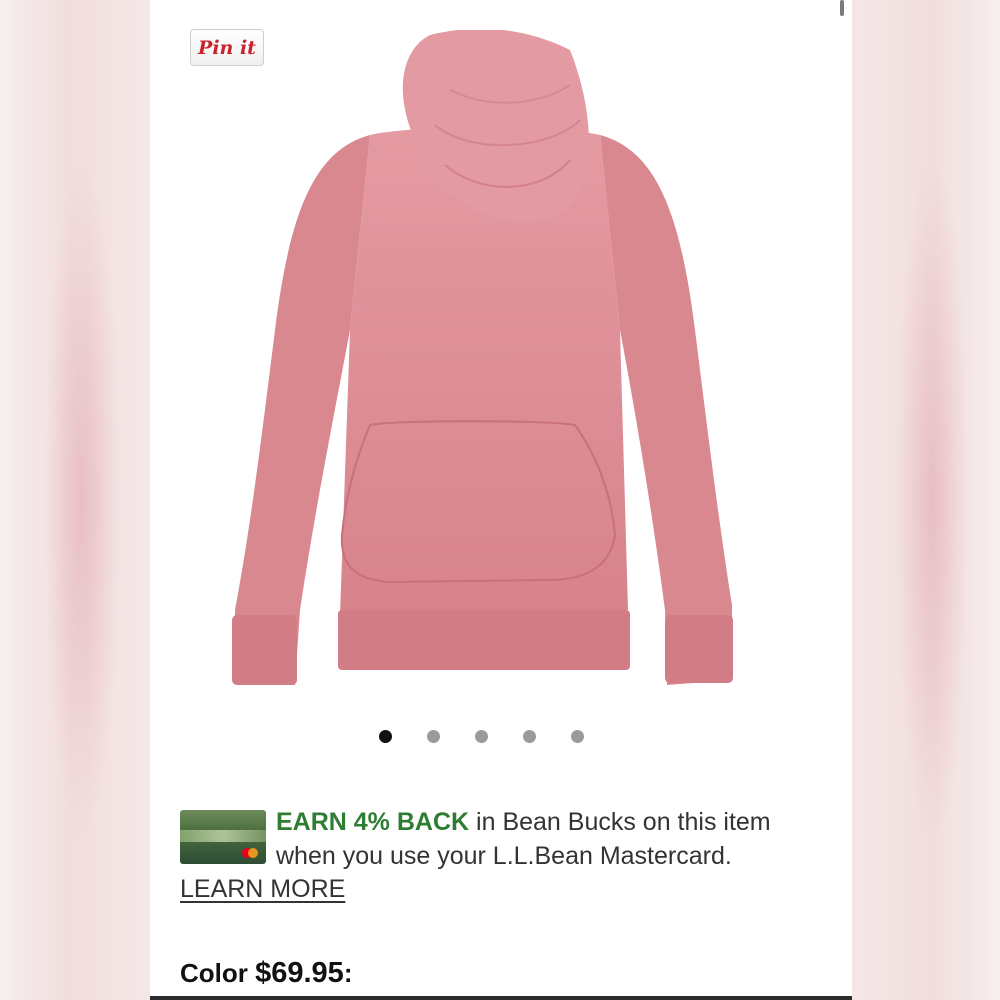 The image size is (1000, 1000). What do you see at coordinates (264, 650) in the screenshot?
I see `left-cuff` at bounding box center [264, 650].